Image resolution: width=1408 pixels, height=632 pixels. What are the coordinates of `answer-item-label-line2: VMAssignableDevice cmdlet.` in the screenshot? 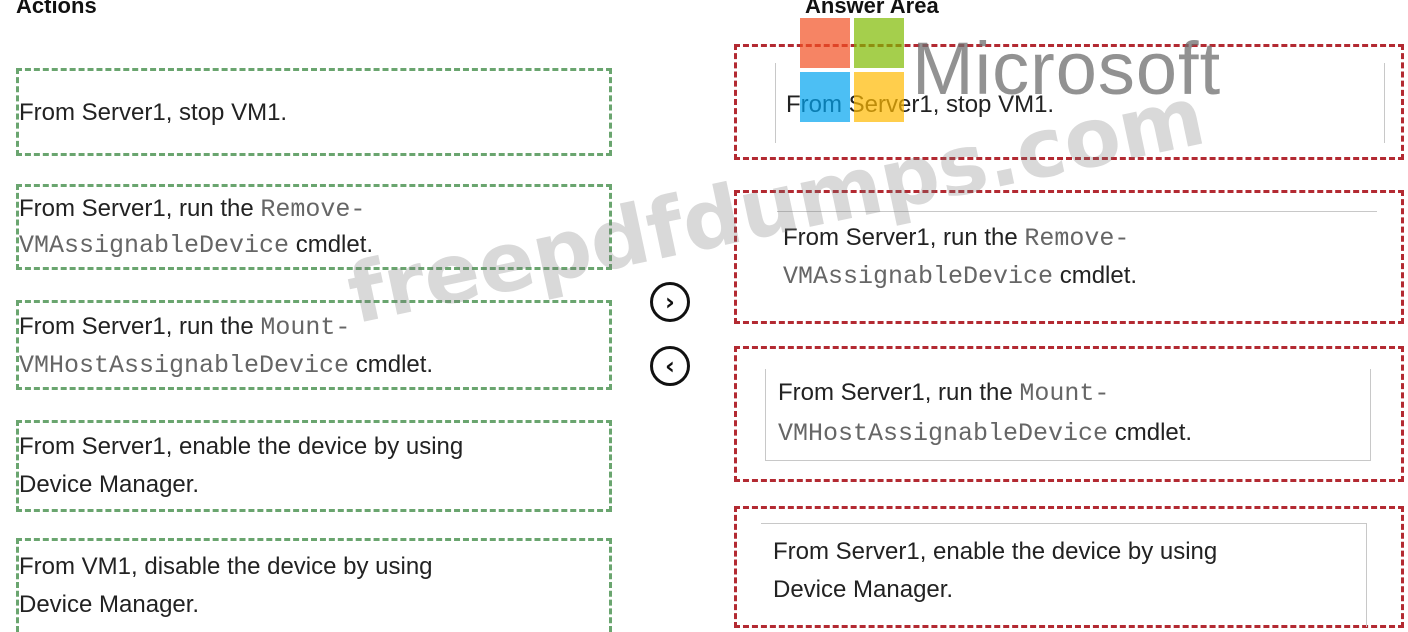 It's located at (960, 276).